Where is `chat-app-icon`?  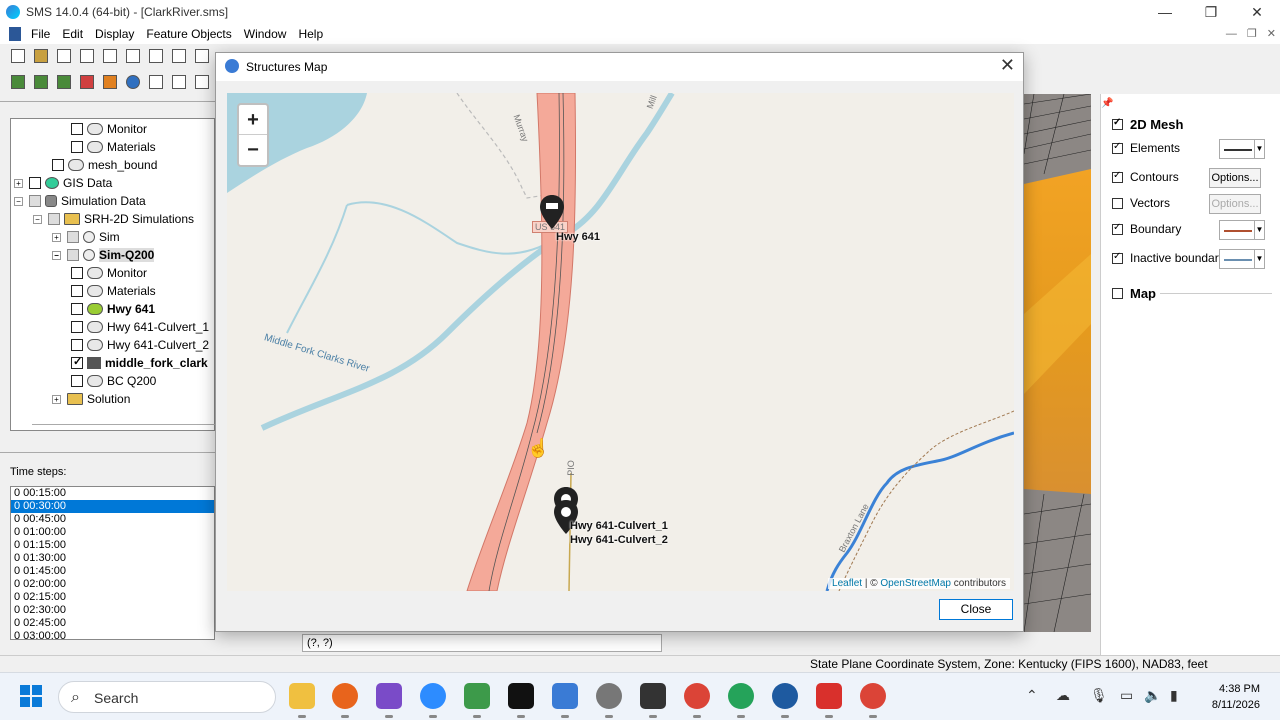 chat-app-icon is located at coordinates (741, 700).